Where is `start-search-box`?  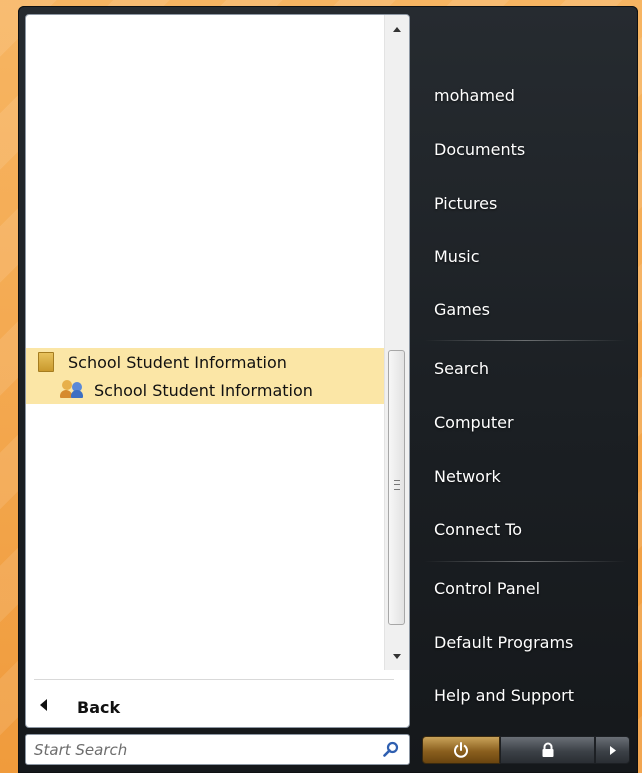
start-search-box is located at coordinates (217, 749).